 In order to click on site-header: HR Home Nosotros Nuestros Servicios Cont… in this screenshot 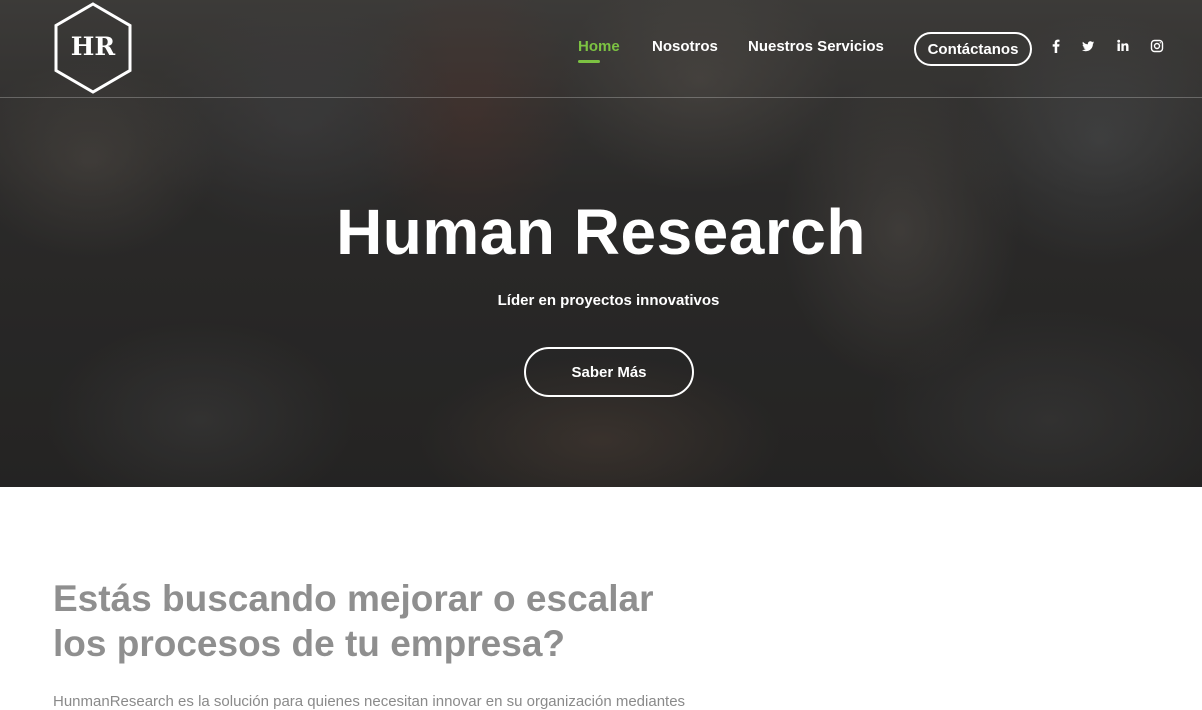, I will do `click(601, 49)`.